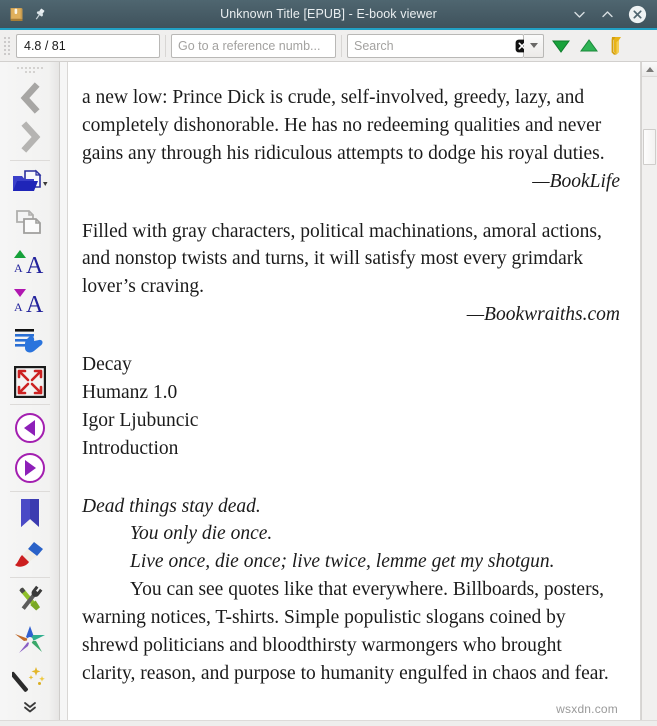 This screenshot has height=726, width=657. Describe the element at coordinates (30, 640) in the screenshot. I see `sidebar-item-plugins` at that location.